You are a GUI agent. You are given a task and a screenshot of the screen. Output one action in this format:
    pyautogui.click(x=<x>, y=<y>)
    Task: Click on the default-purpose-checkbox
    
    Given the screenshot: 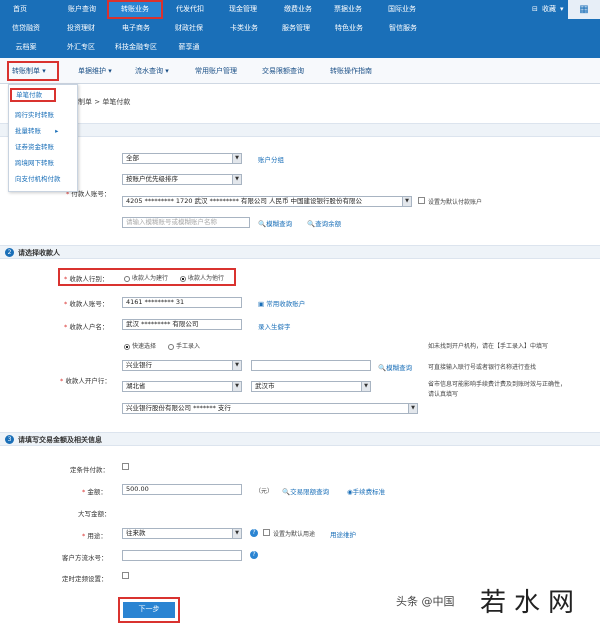 What is the action you would take?
    pyautogui.click(x=266, y=532)
    